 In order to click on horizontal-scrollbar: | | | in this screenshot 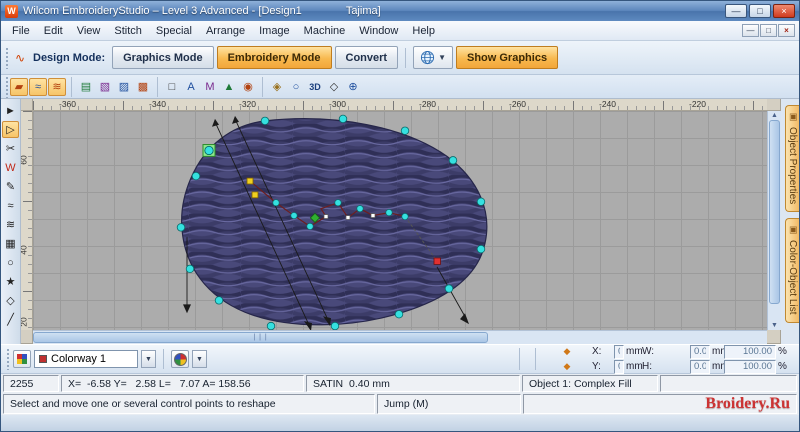, I will do `click(400, 337)`.